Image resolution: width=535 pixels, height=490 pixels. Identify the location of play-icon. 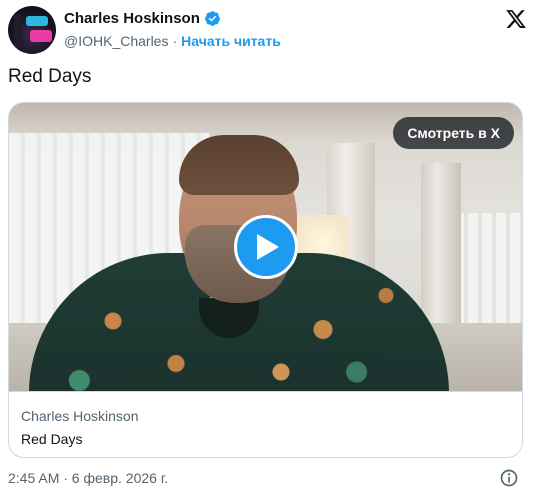
(268, 247).